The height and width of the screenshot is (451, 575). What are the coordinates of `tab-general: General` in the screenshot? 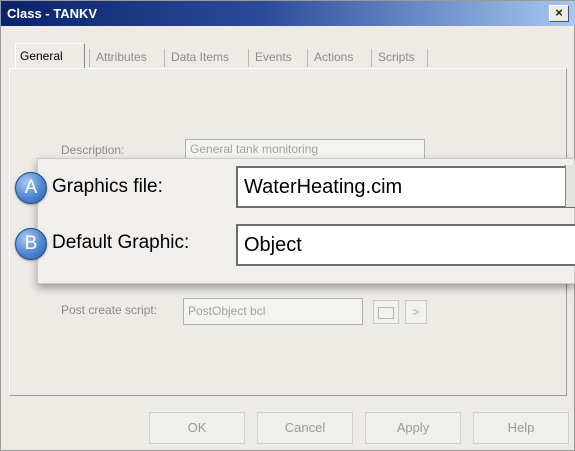 It's located at (50, 56).